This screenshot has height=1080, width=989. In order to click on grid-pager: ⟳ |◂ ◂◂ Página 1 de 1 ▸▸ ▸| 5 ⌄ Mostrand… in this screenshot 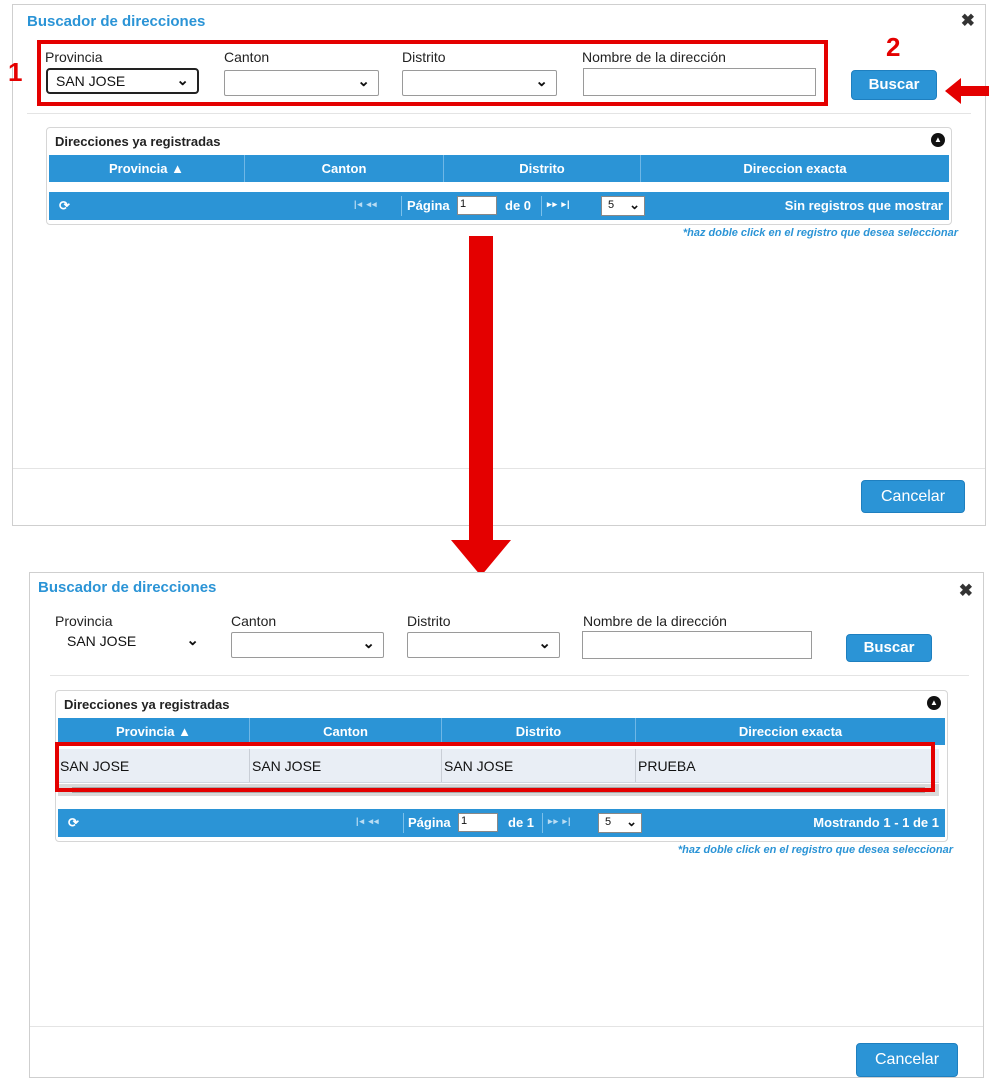, I will do `click(501, 823)`.